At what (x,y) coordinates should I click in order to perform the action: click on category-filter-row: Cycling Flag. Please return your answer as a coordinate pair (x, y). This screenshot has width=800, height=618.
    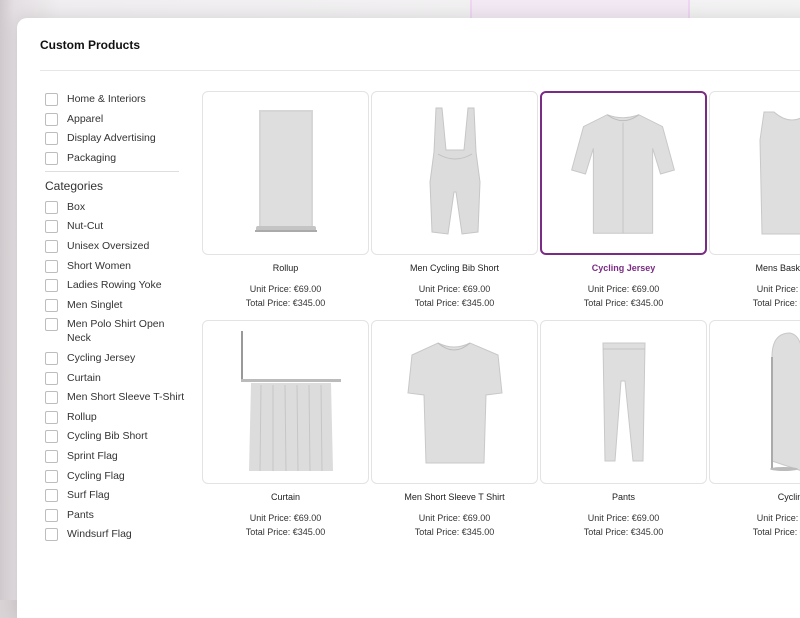
    Looking at the image, I should click on (115, 476).